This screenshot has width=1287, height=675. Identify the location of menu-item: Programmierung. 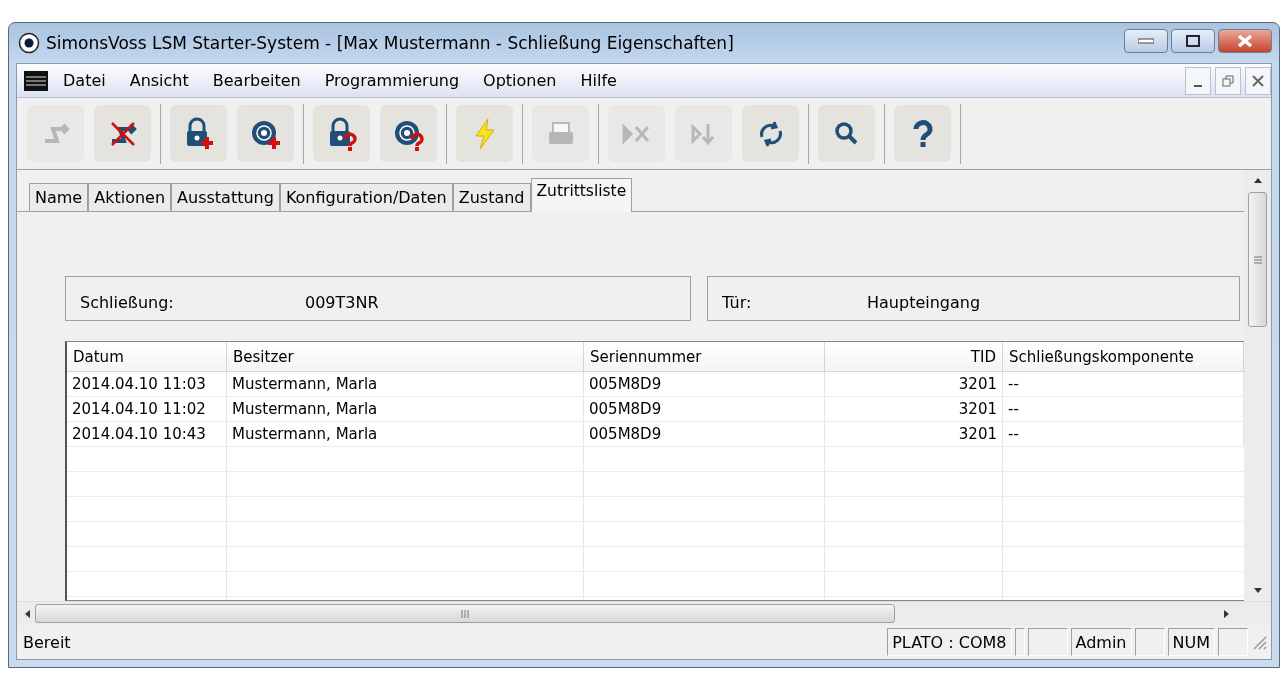
(392, 80).